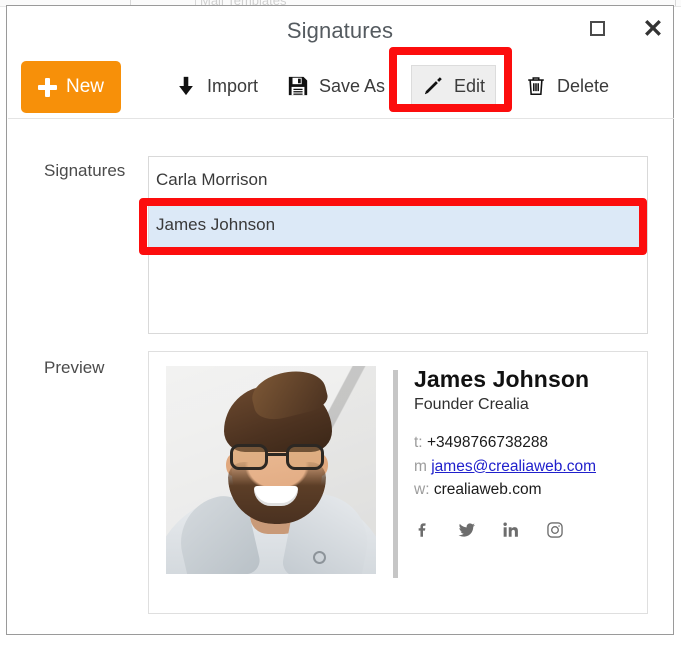  I want to click on background-divider, so click(675, 3).